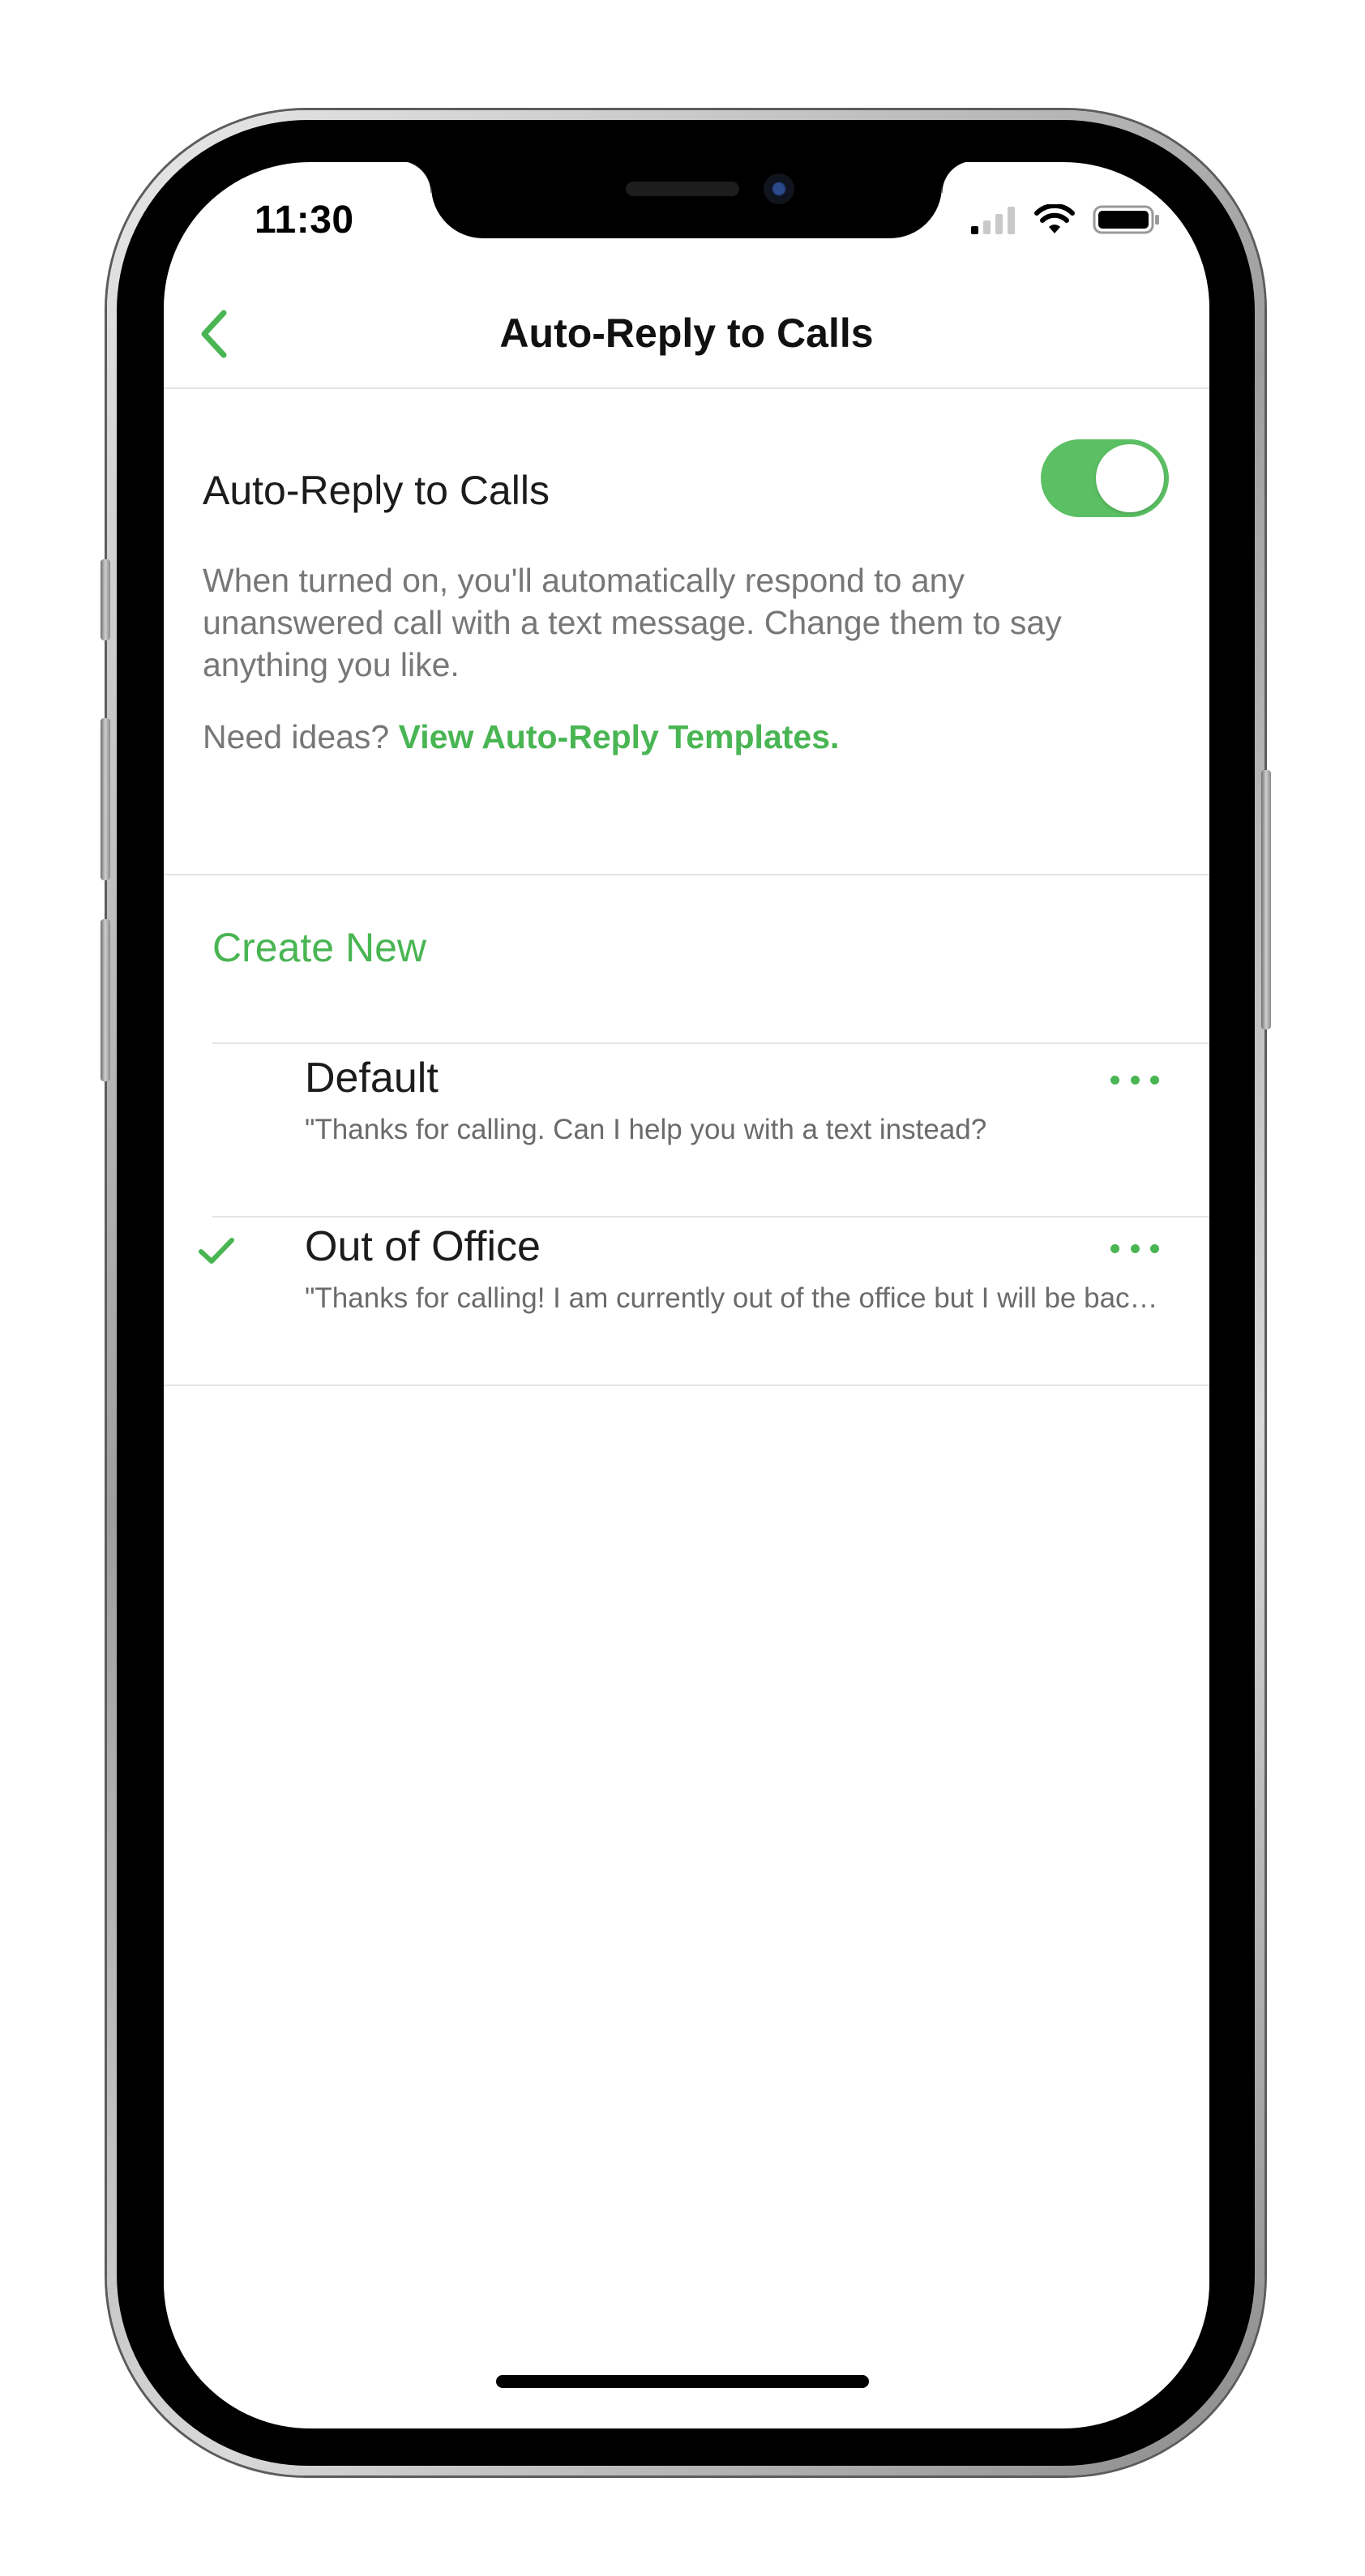 Image resolution: width=1365 pixels, height=2576 pixels. I want to click on checkmark-icon, so click(217, 1251).